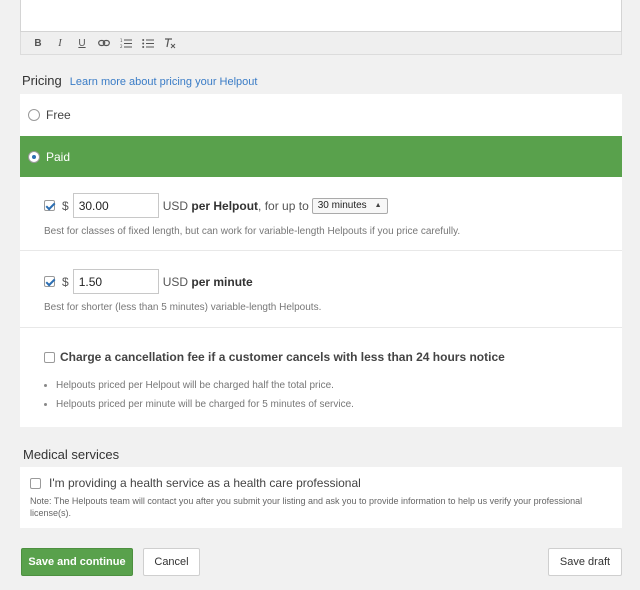 This screenshot has width=640, height=590. Describe the element at coordinates (115, 205) in the screenshot. I see `per-helpout-price-input` at that location.